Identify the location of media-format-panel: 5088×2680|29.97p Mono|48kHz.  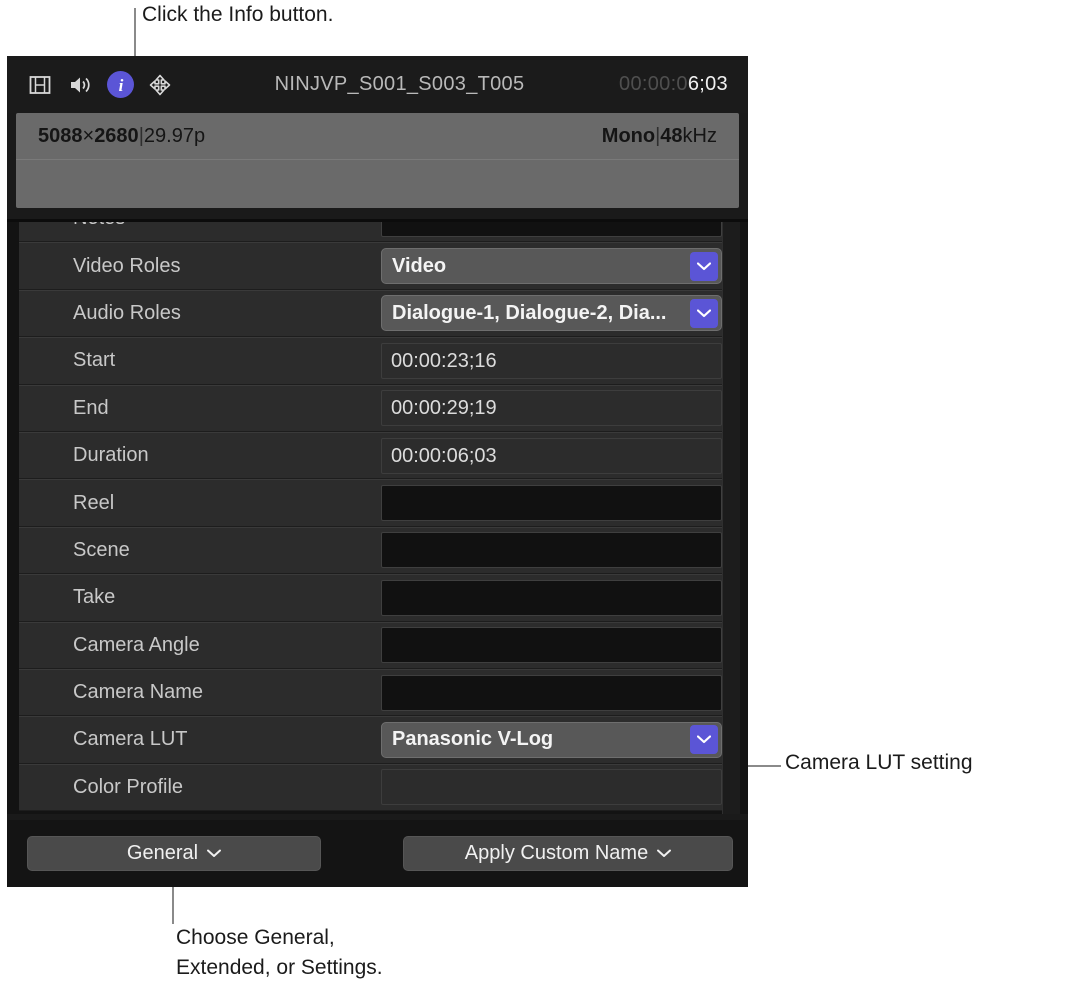
(377, 160).